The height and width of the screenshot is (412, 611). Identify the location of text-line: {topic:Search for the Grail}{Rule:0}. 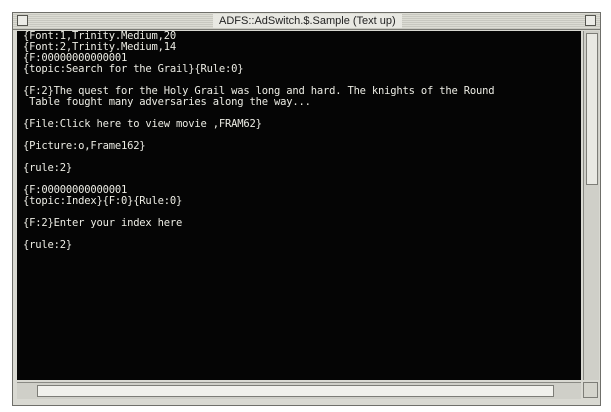
(133, 69).